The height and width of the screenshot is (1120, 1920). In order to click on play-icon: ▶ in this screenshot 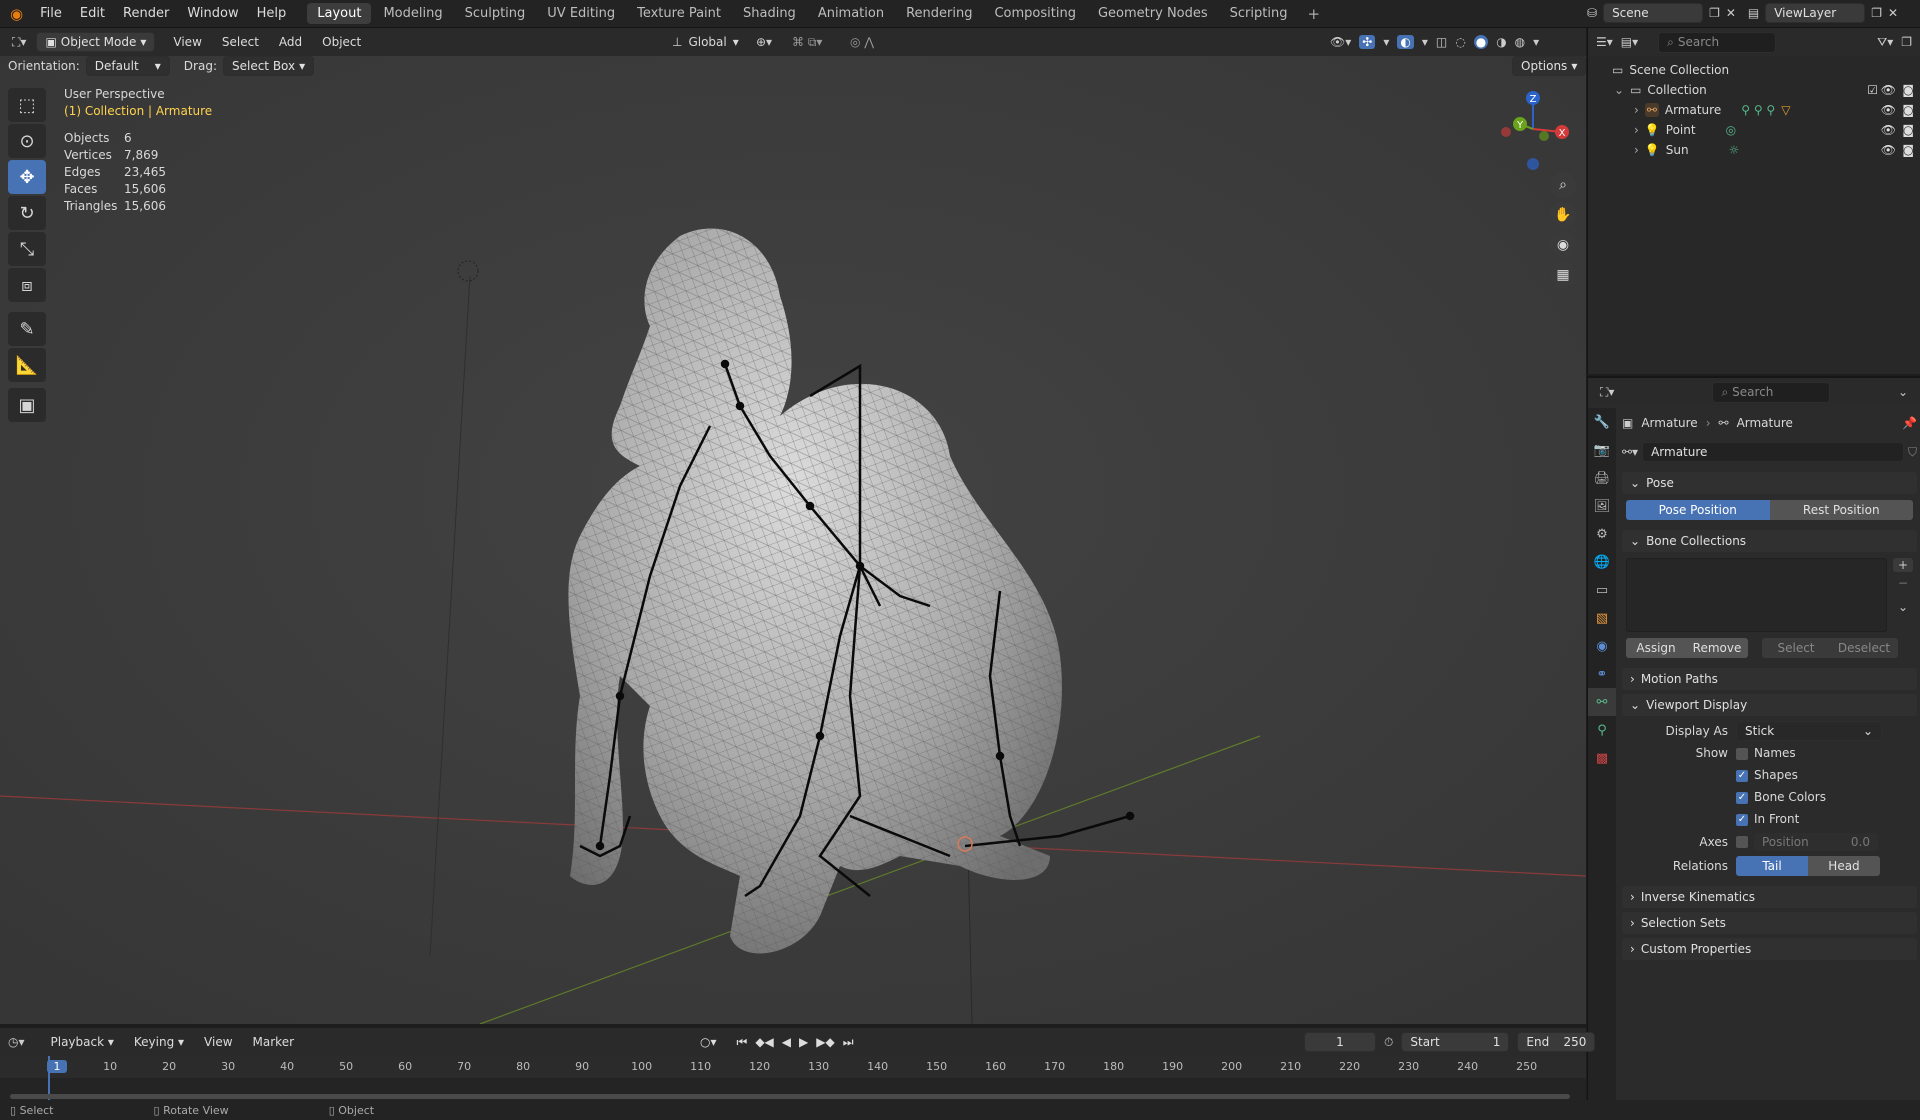, I will do `click(803, 1042)`.